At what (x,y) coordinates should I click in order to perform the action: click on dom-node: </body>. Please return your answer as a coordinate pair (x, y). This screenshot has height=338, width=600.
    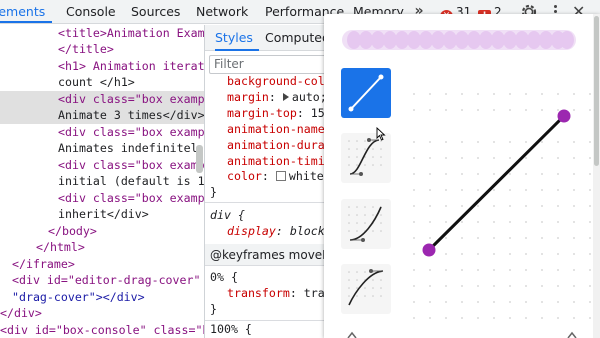
    Looking at the image, I should click on (102, 231).